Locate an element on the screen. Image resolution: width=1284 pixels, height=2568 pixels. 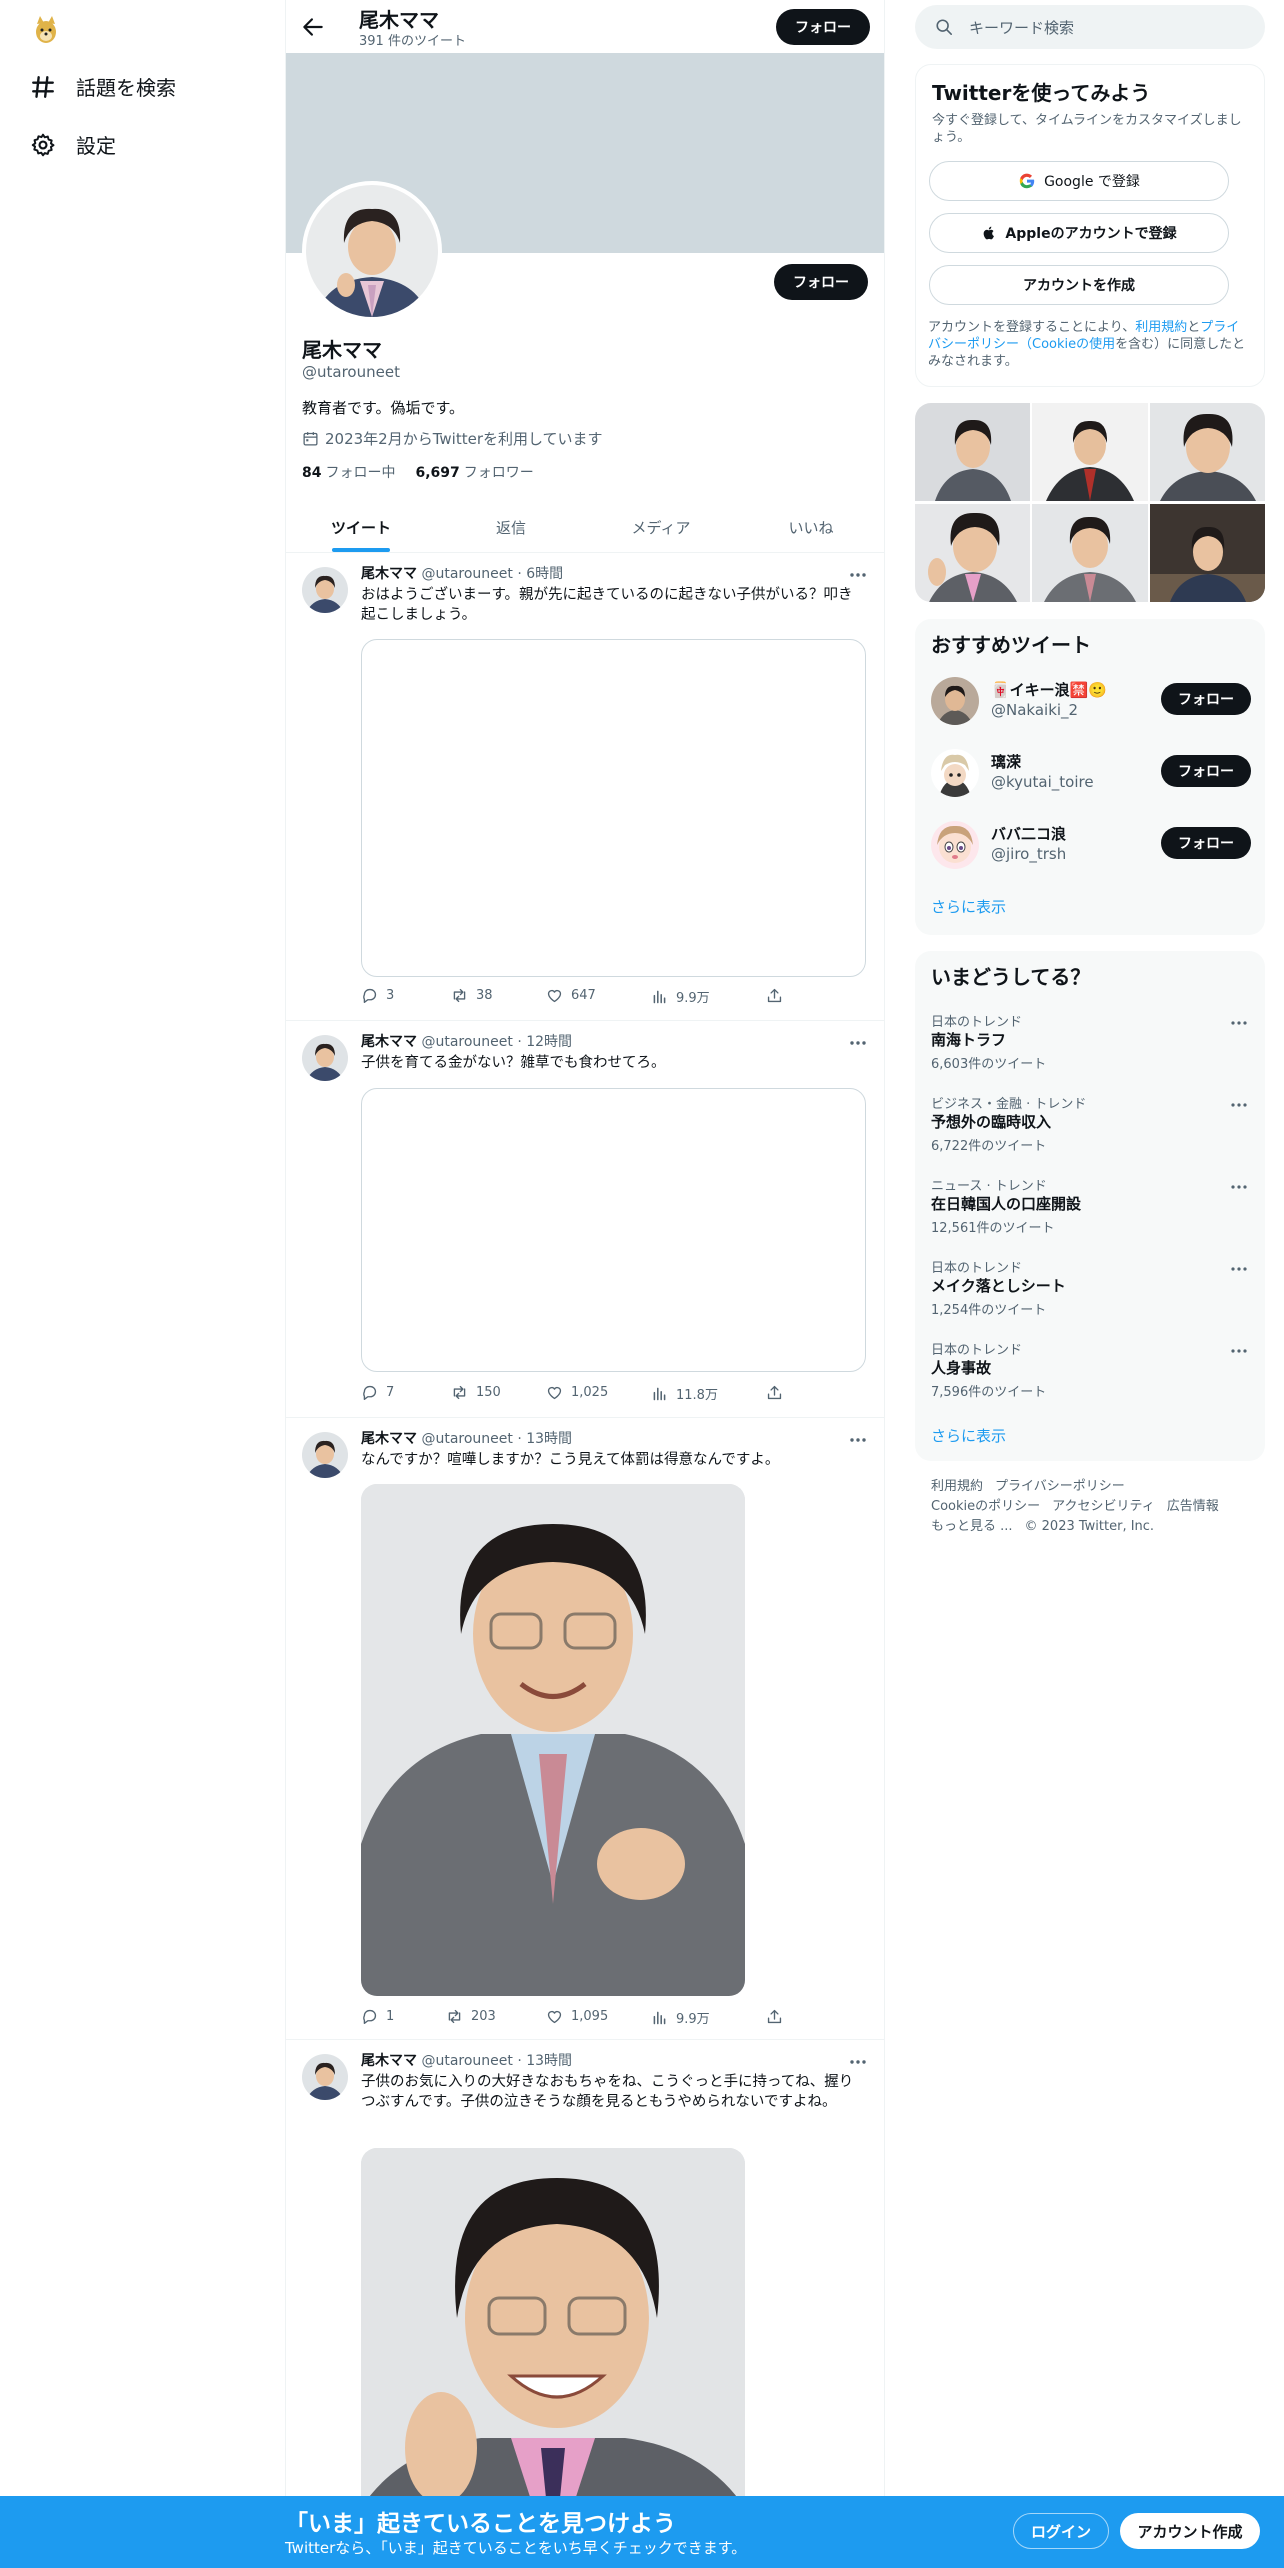
retweet-button: 38 is located at coordinates (472, 995).